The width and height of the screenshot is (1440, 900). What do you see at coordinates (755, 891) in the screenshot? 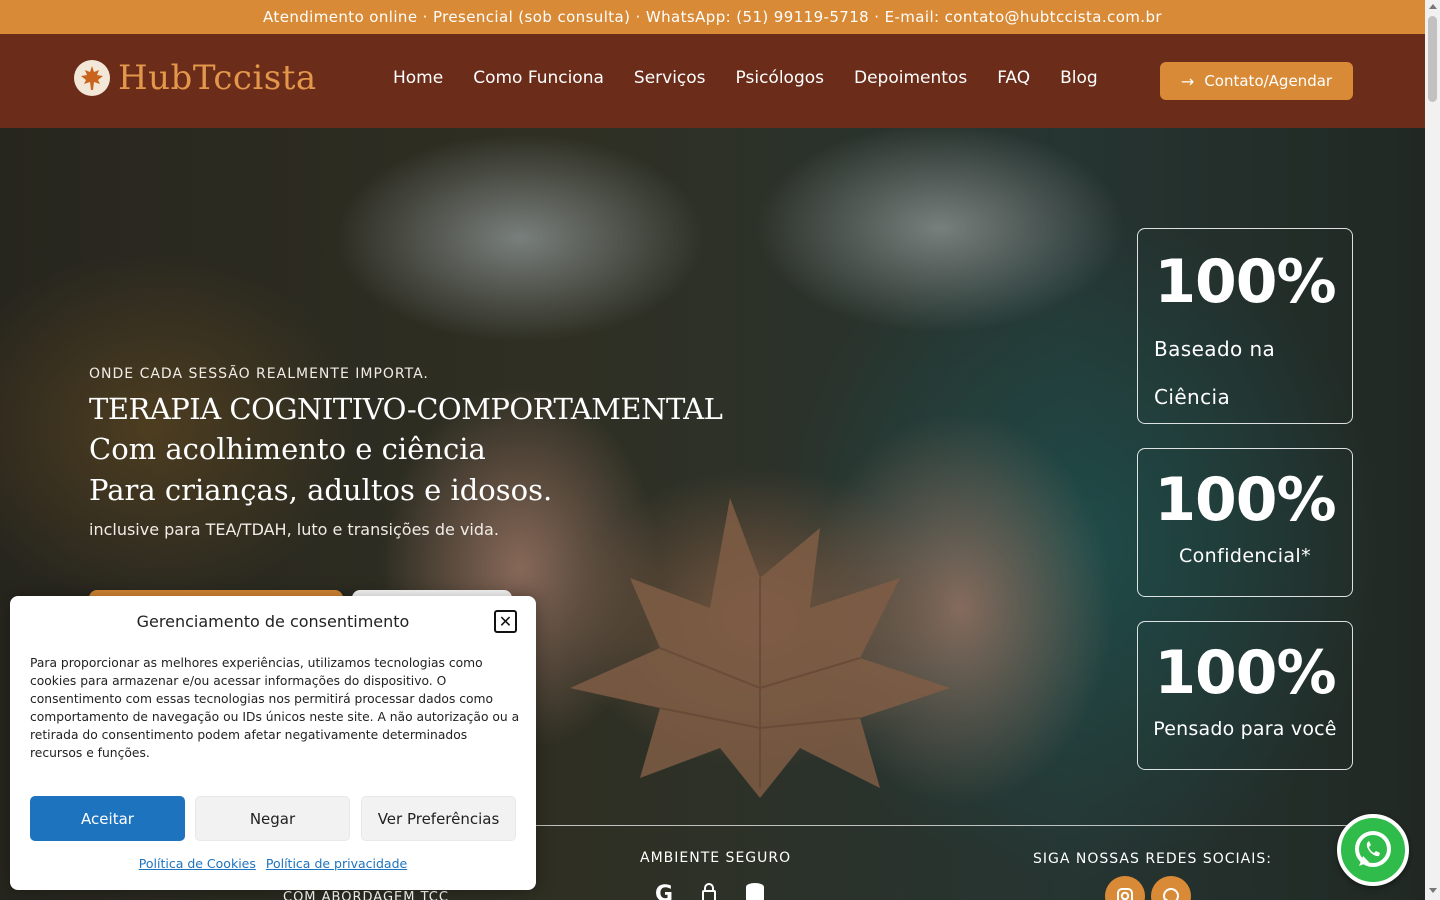
I see `database-icon` at bounding box center [755, 891].